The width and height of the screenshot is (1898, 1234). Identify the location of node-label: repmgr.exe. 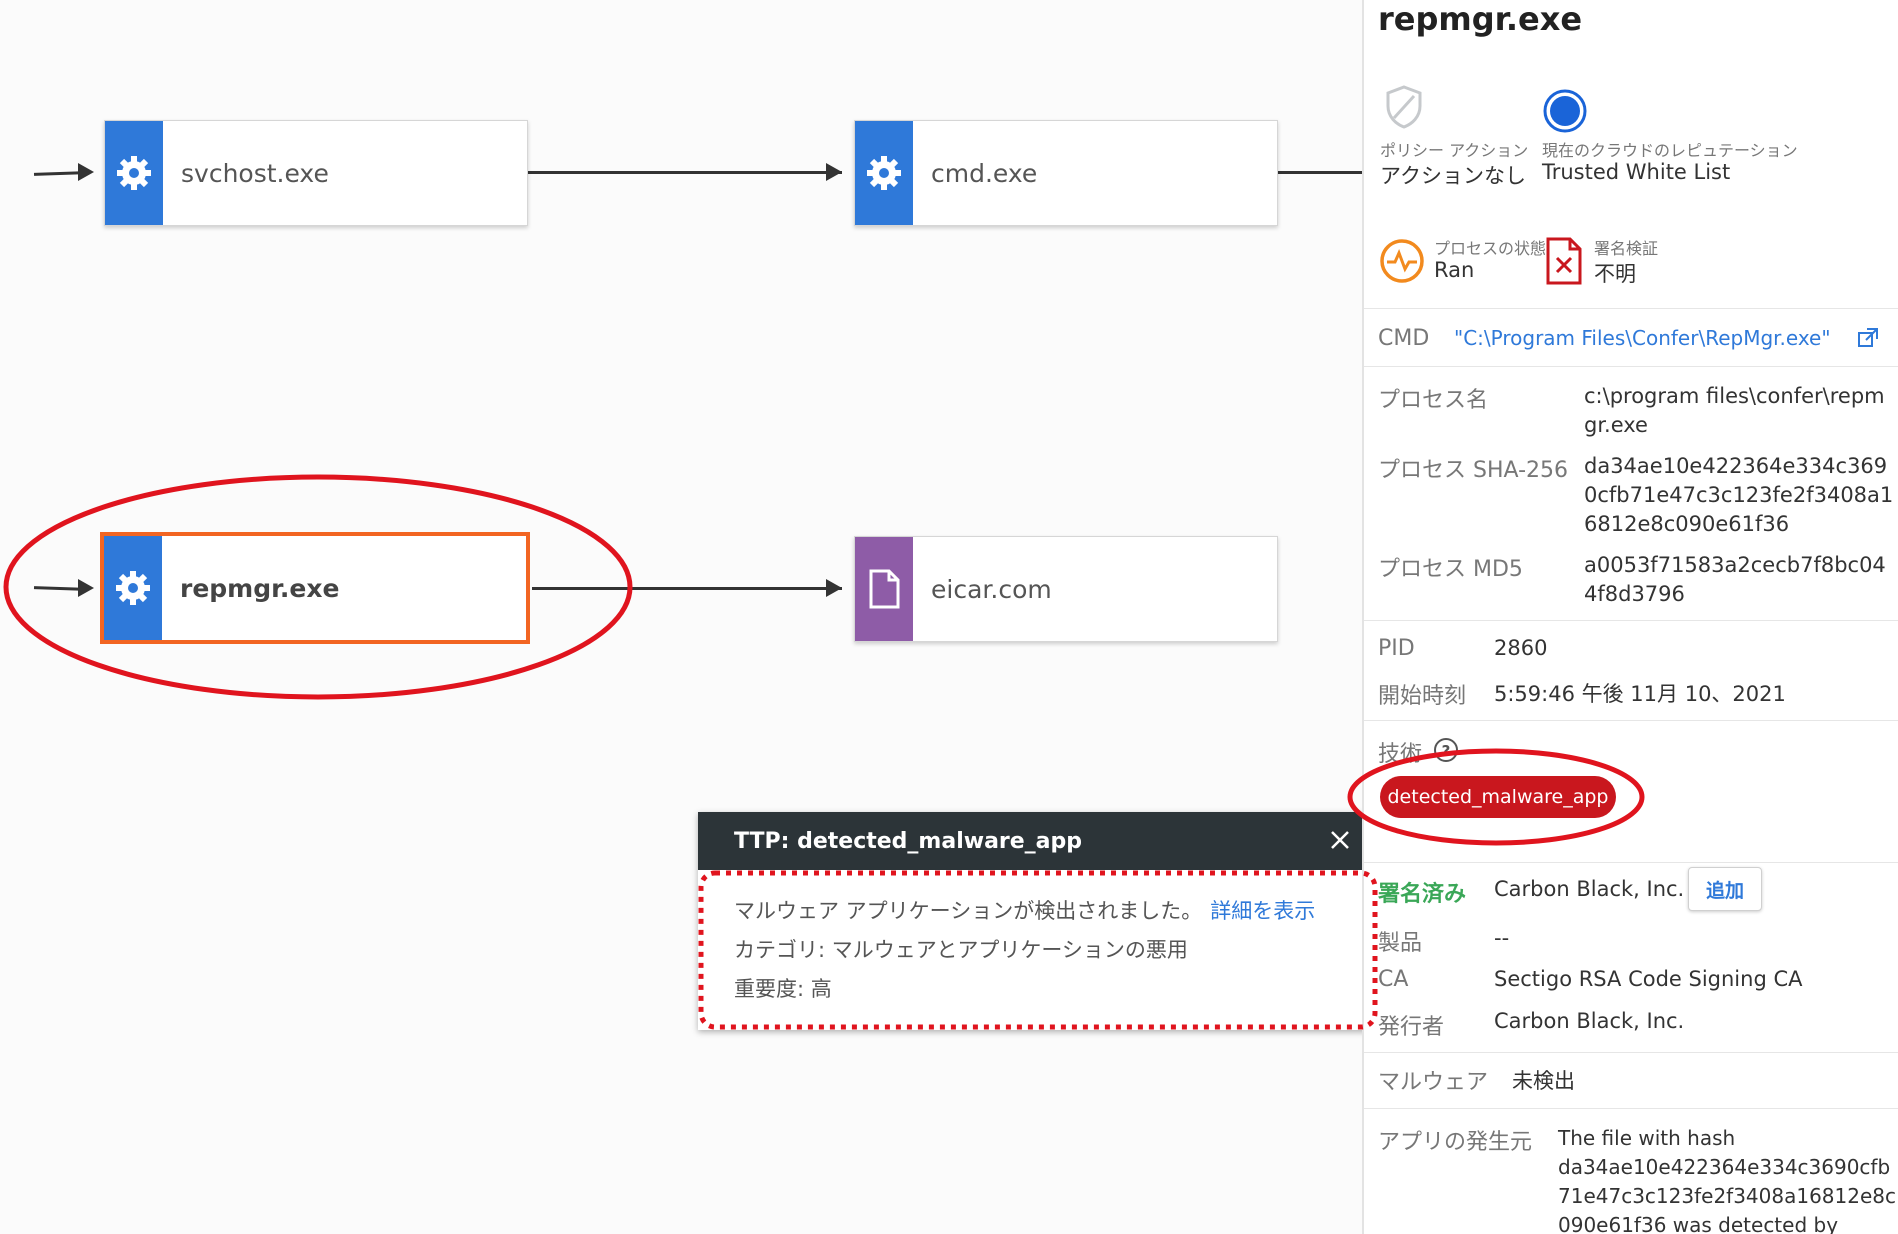
(260, 588).